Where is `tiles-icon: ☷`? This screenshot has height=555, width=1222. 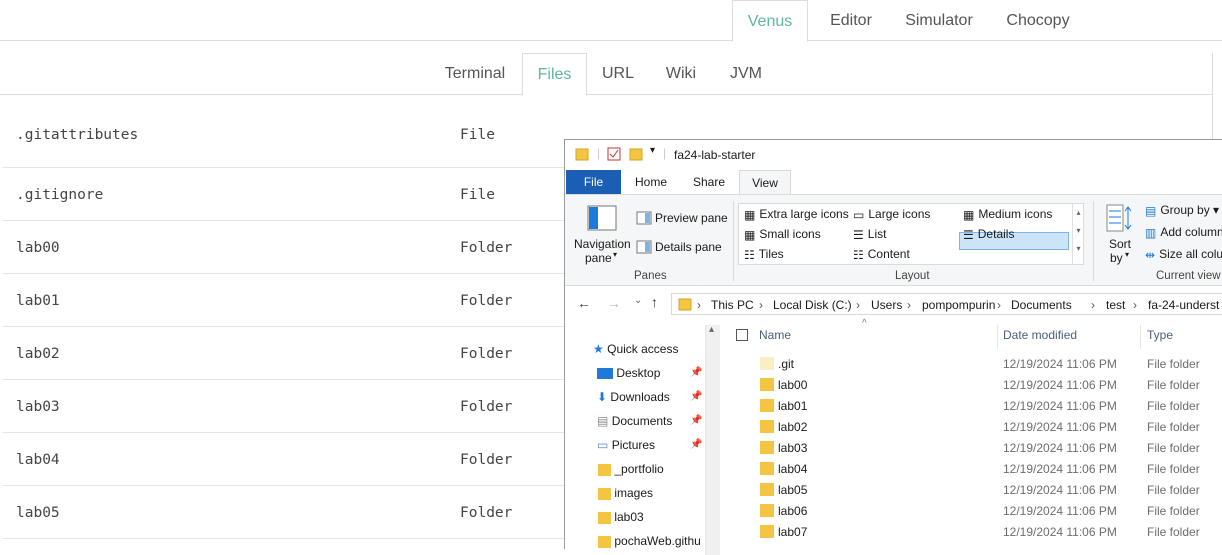
tiles-icon: ☷ is located at coordinates (749, 254).